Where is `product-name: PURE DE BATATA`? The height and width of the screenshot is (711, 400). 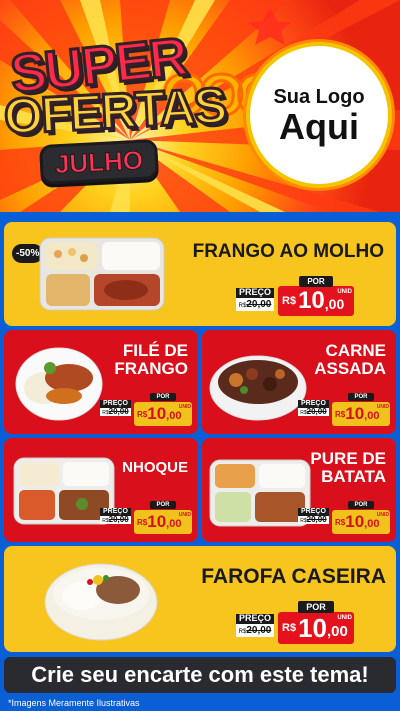
product-name: PURE DE BATATA is located at coordinates (348, 468).